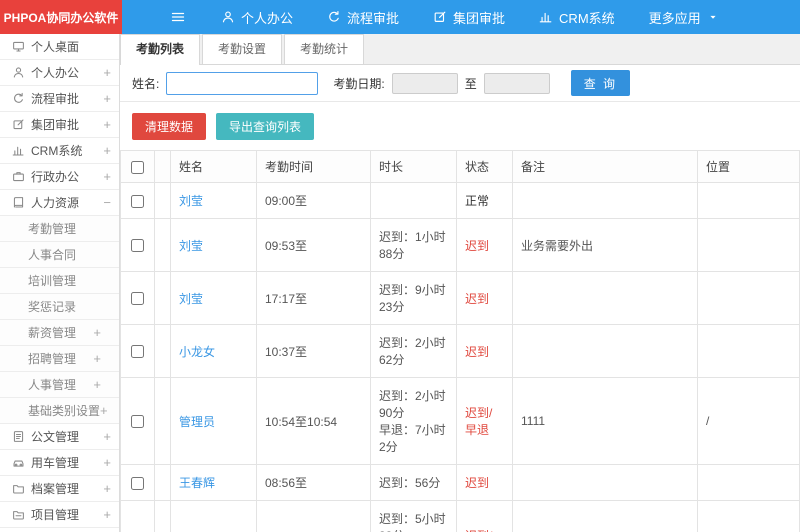 The image size is (800, 532). What do you see at coordinates (313, 421) in the screenshot?
I see `time-cell: 10:54至10:54` at bounding box center [313, 421].